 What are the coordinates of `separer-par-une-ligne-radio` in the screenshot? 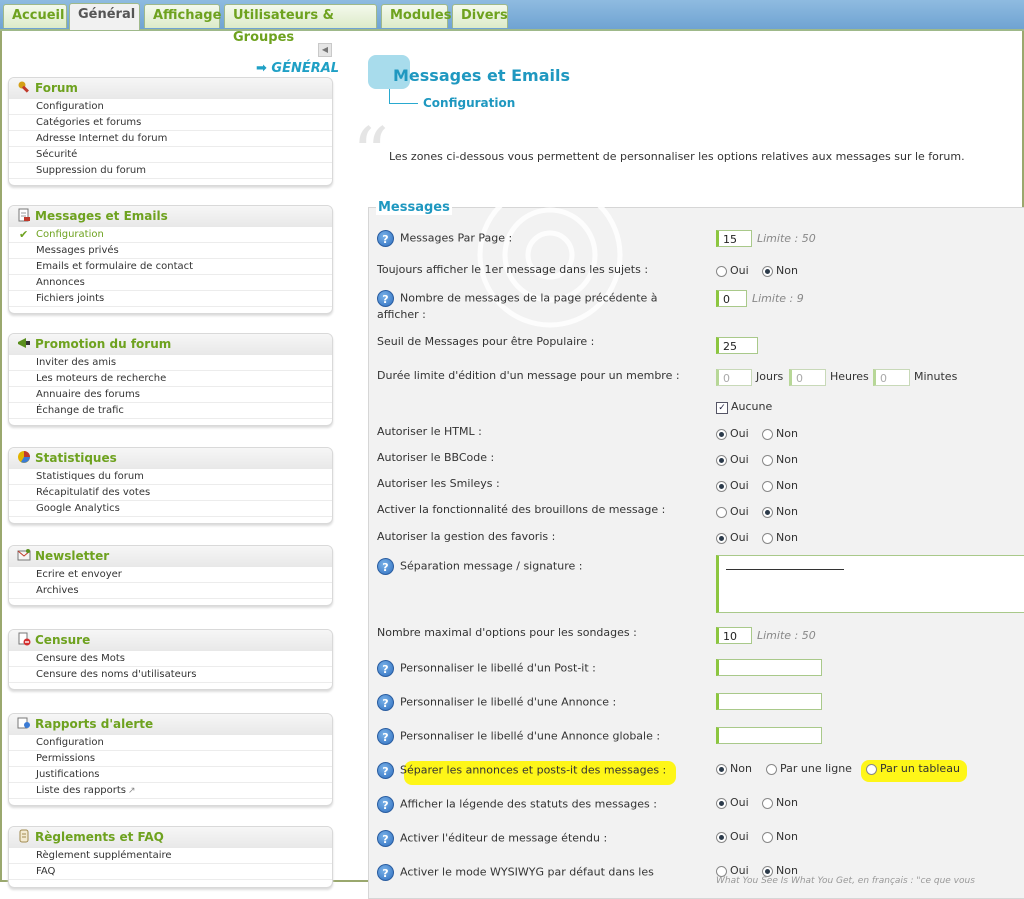 It's located at (771, 769).